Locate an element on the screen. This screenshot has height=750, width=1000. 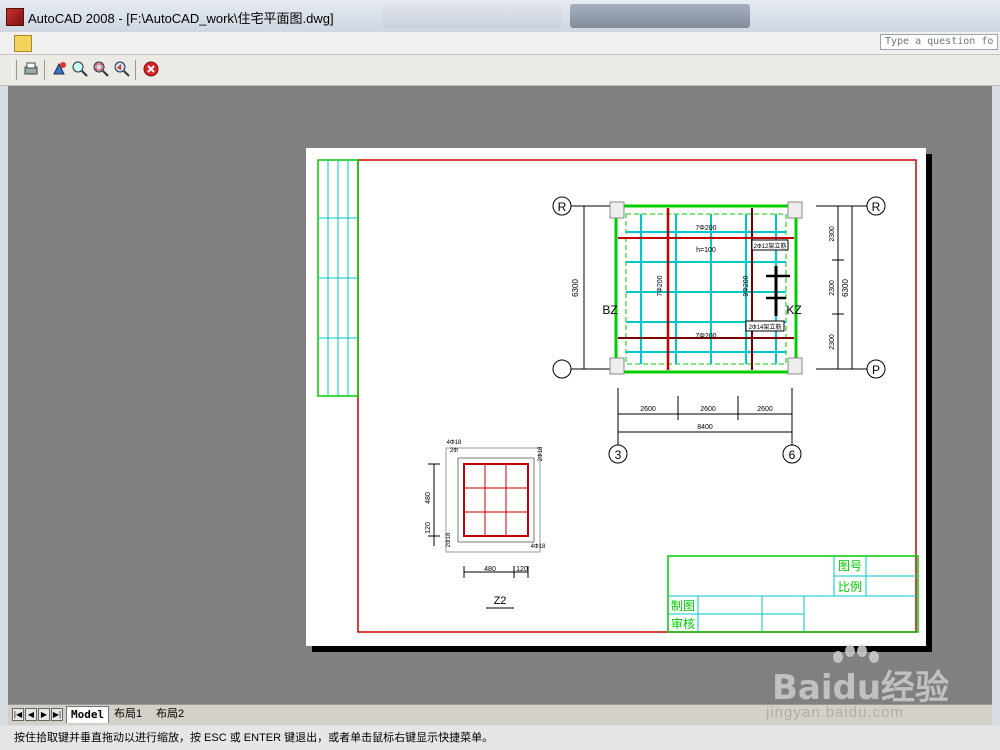
svg-text: 2Φ is located at coordinates (454, 451).